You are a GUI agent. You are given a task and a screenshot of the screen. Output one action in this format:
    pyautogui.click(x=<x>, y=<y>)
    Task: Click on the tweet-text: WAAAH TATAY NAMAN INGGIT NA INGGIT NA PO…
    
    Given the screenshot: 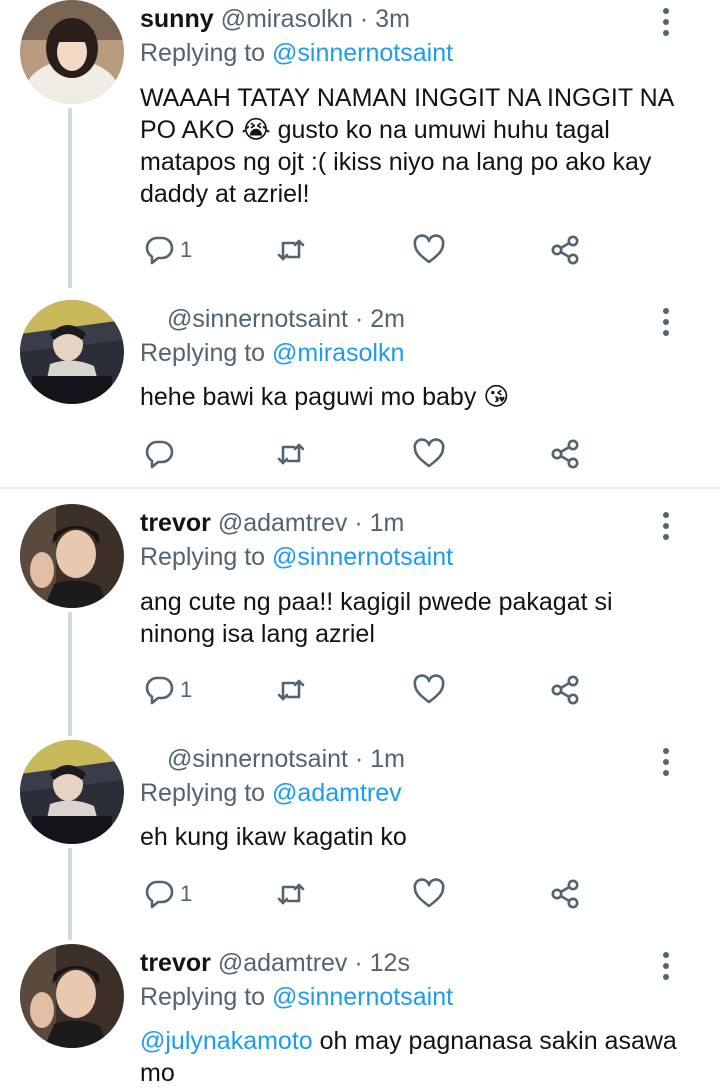 What is the action you would take?
    pyautogui.click(x=406, y=146)
    